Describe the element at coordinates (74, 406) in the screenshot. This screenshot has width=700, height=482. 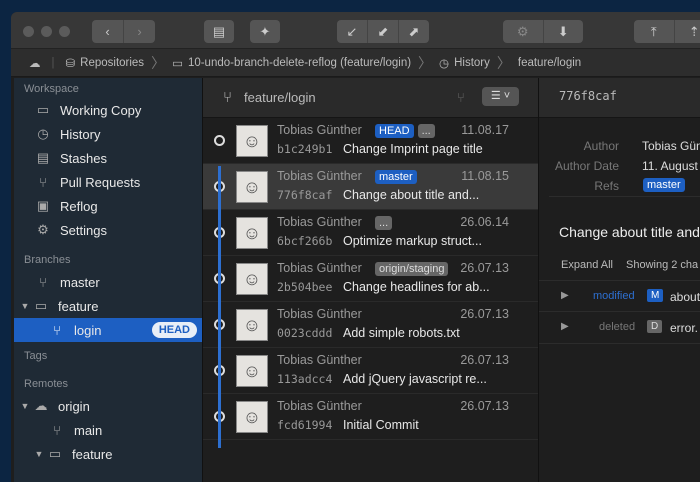
I see `label: origin` at that location.